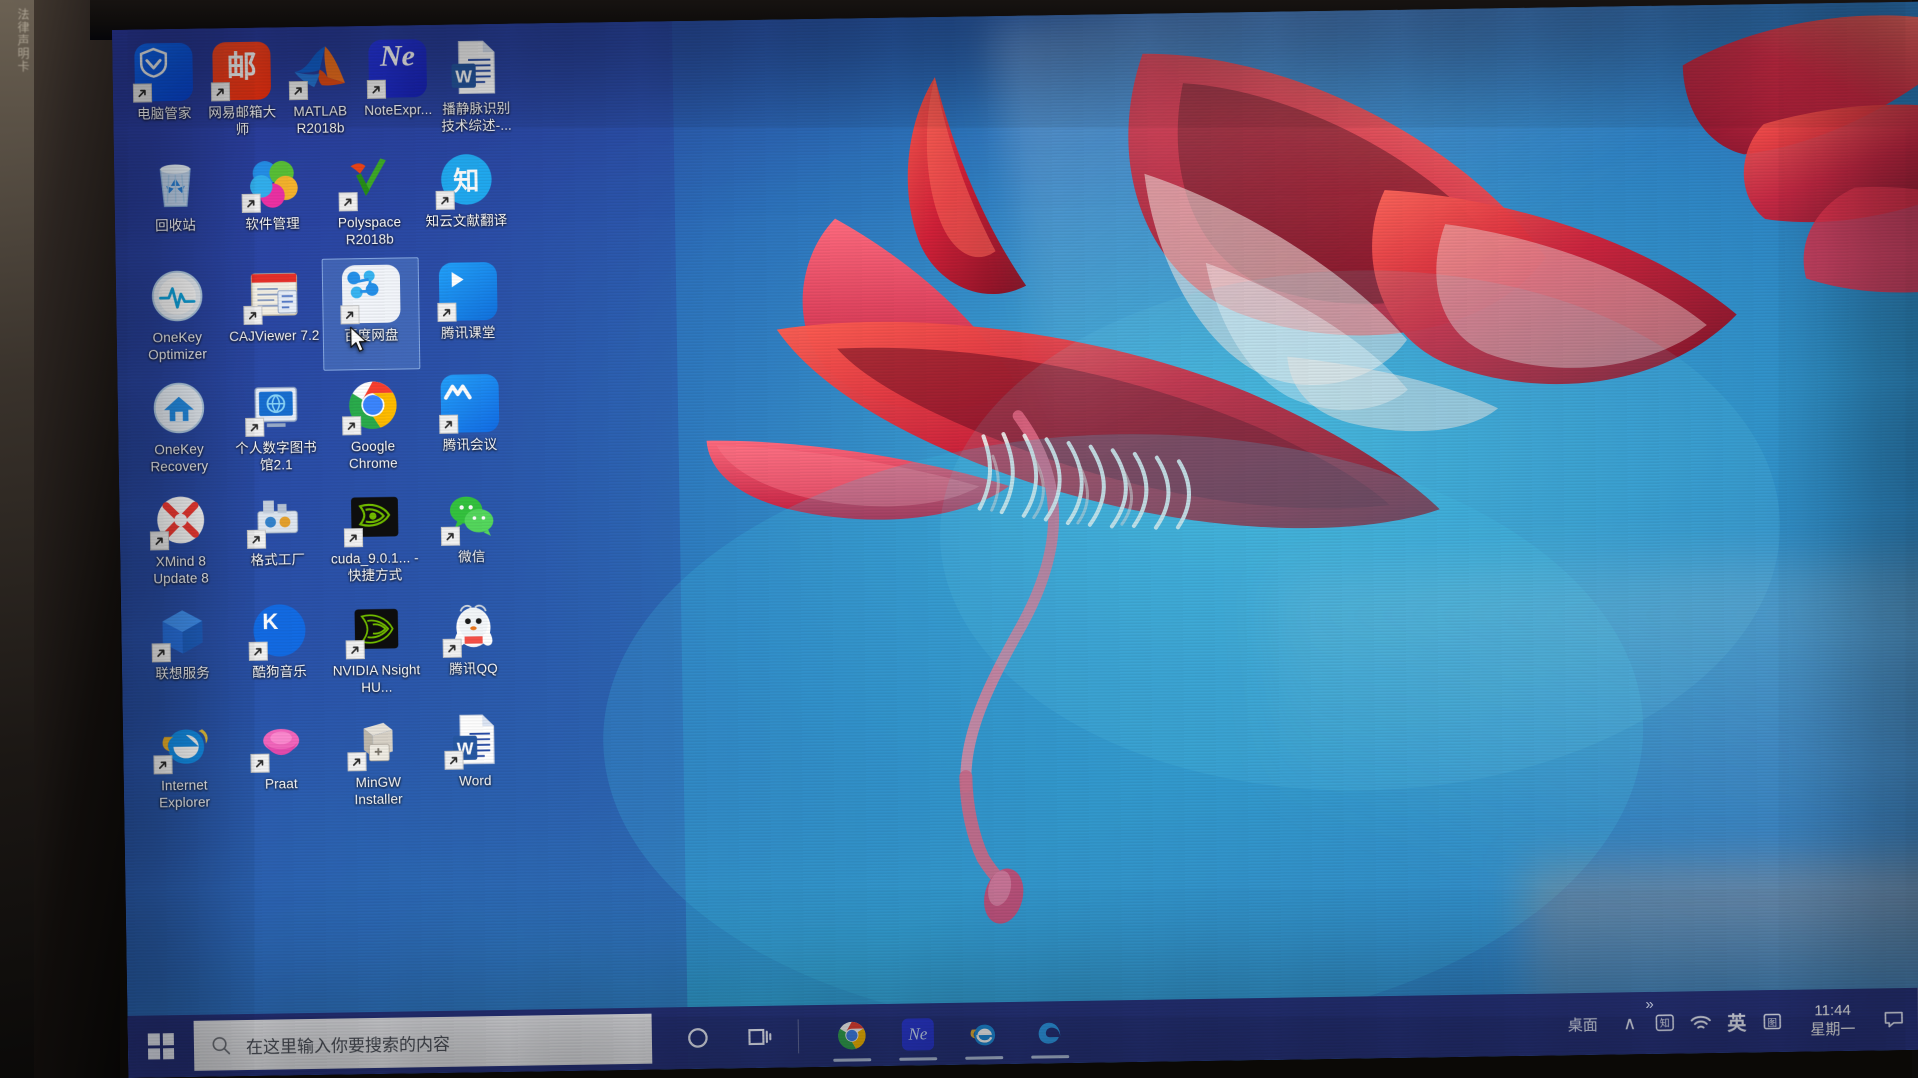  I want to click on action-center-icon, so click(1893, 1019).